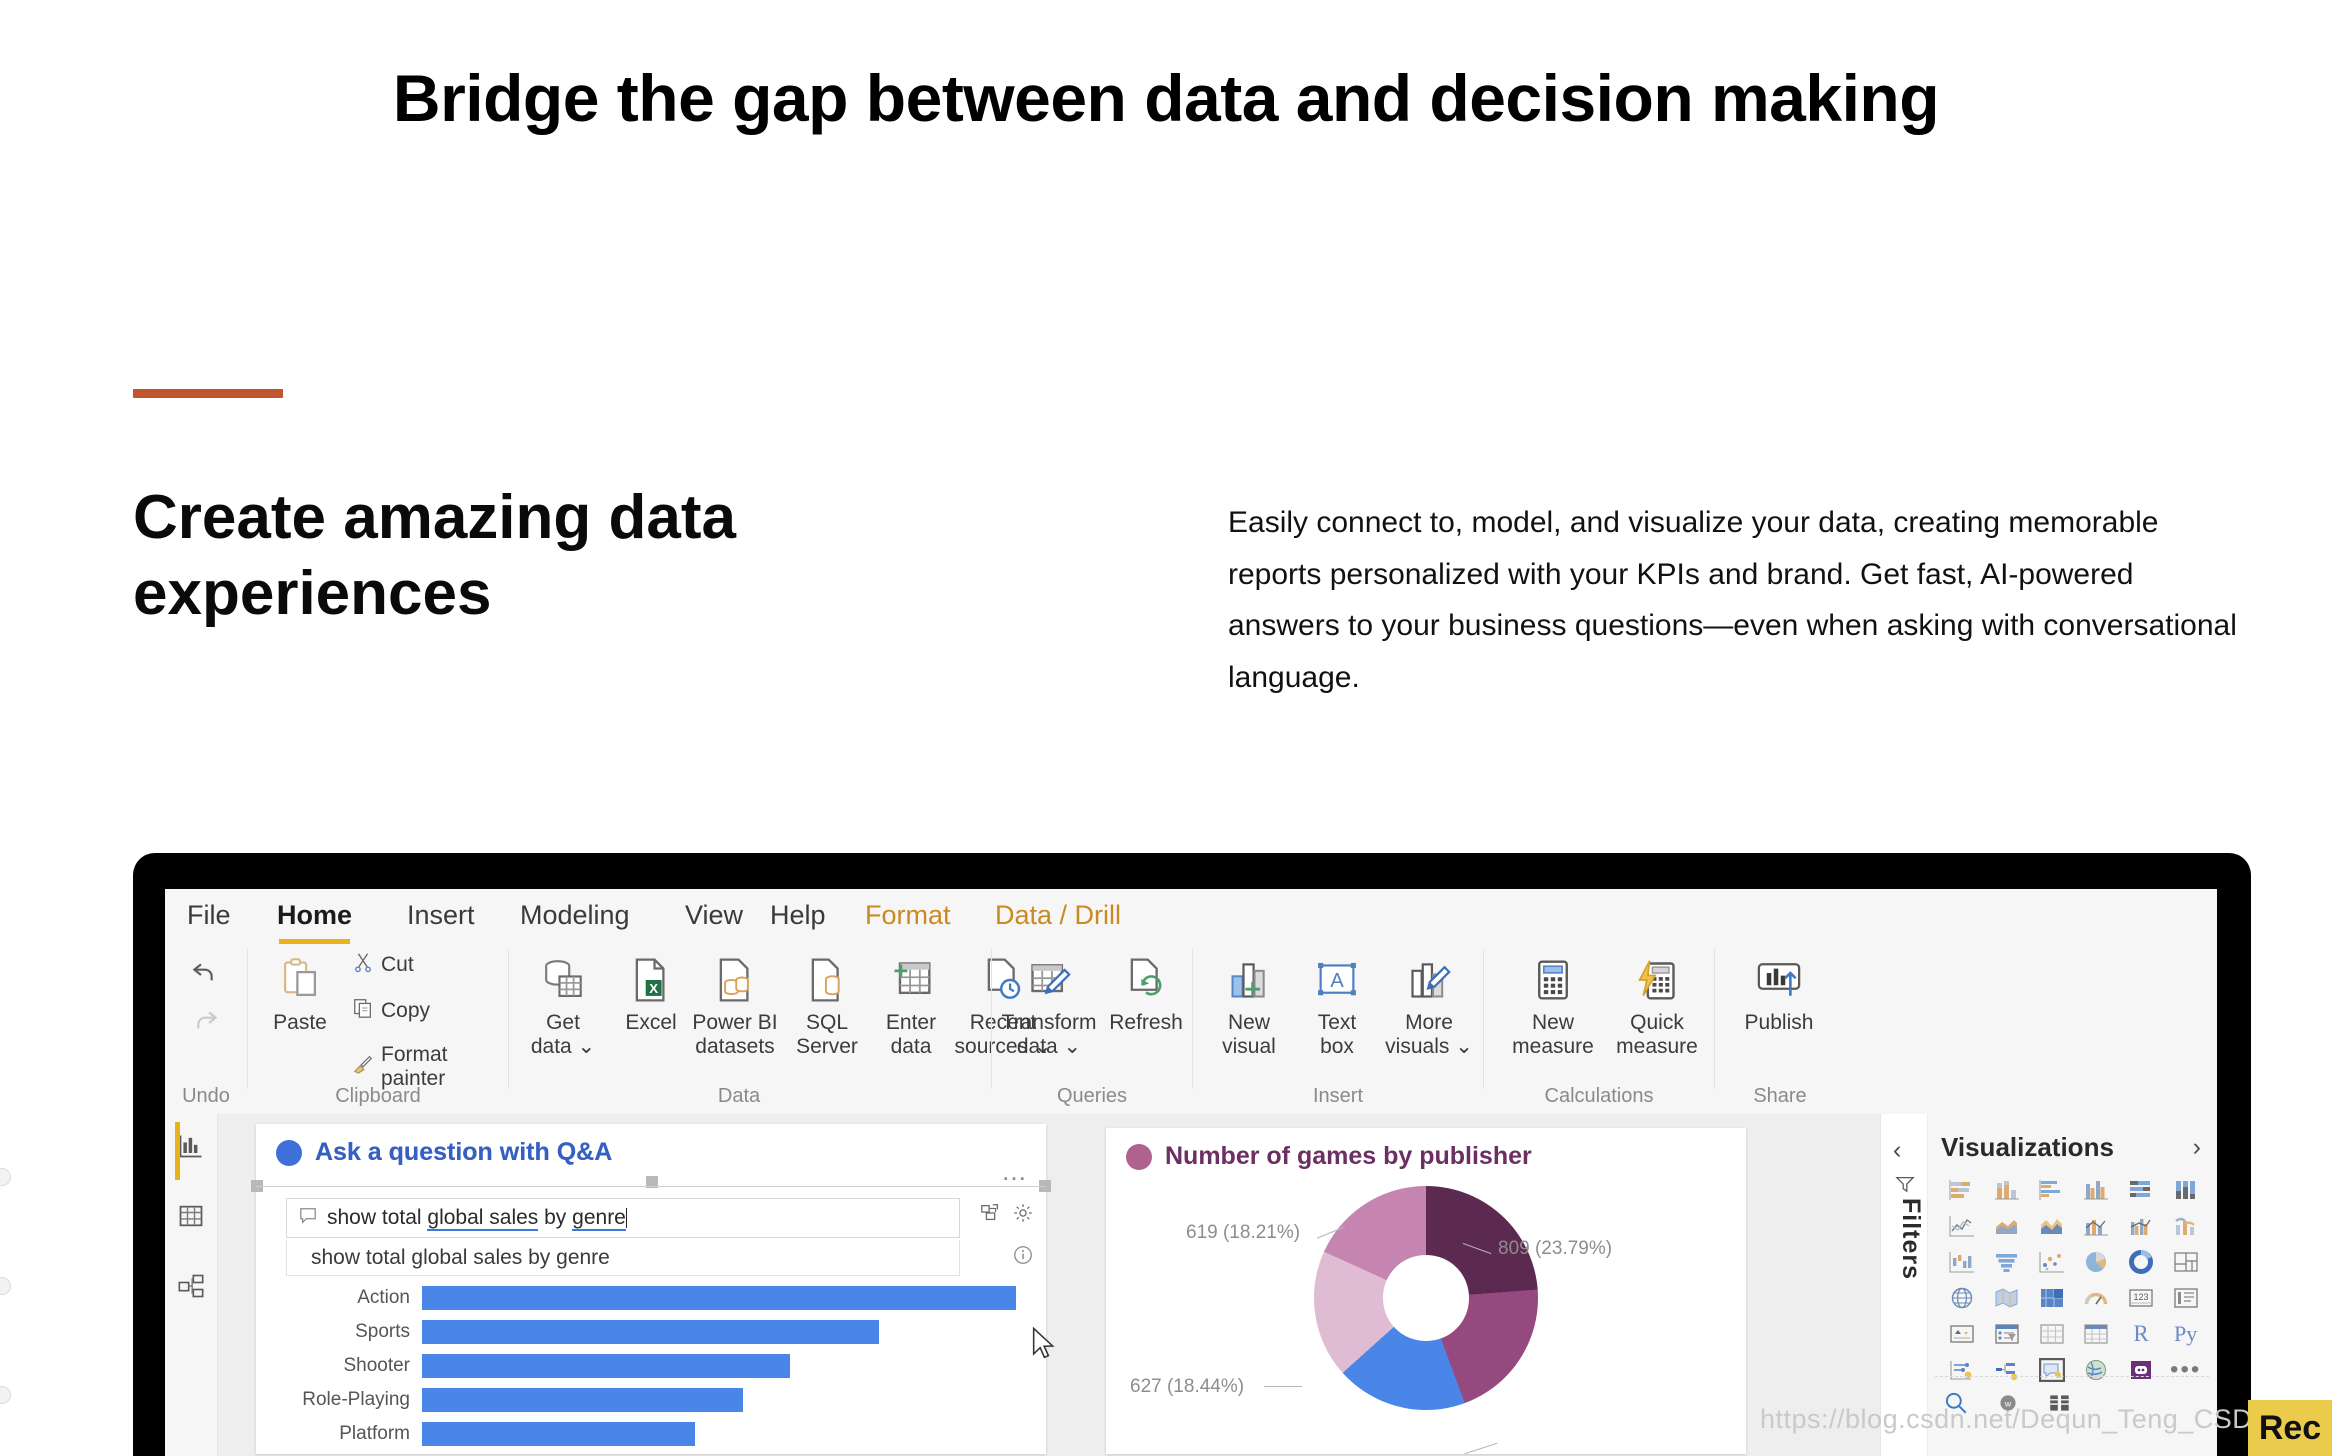 This screenshot has width=2332, height=1456. I want to click on viz-stacked-bar-chart-icon, so click(1962, 1190).